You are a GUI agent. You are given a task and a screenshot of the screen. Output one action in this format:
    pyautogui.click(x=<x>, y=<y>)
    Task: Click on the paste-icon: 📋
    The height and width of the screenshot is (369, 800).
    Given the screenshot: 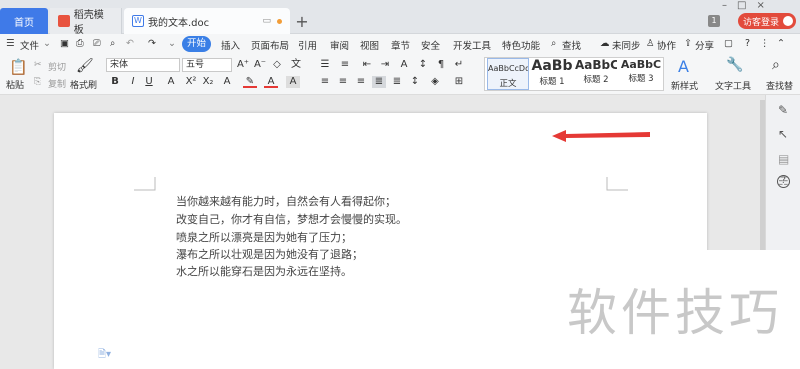 What is the action you would take?
    pyautogui.click(x=18, y=67)
    